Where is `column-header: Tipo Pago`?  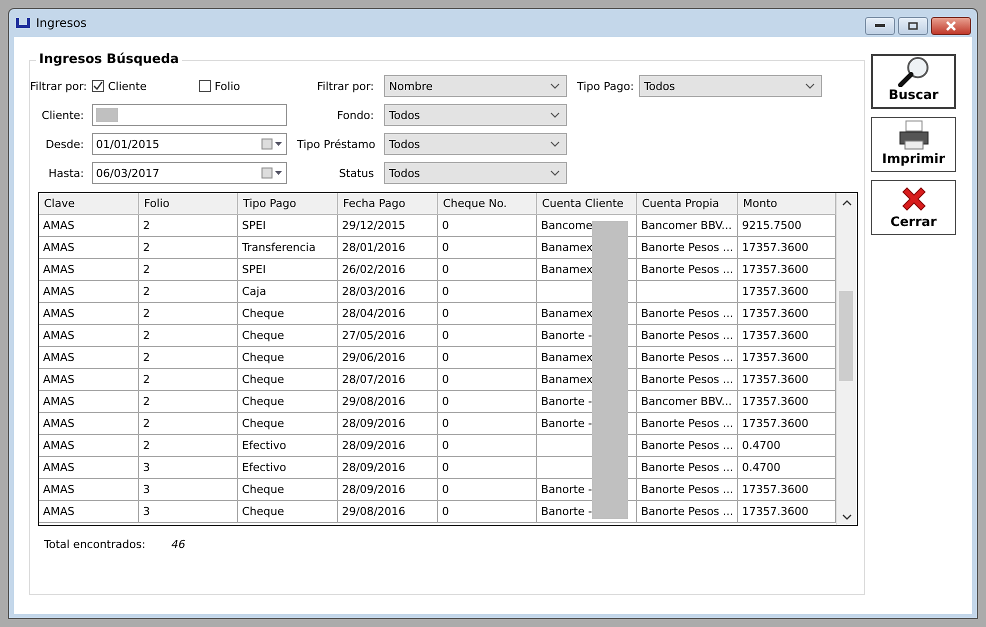
column-header: Tipo Pago is located at coordinates (288, 204).